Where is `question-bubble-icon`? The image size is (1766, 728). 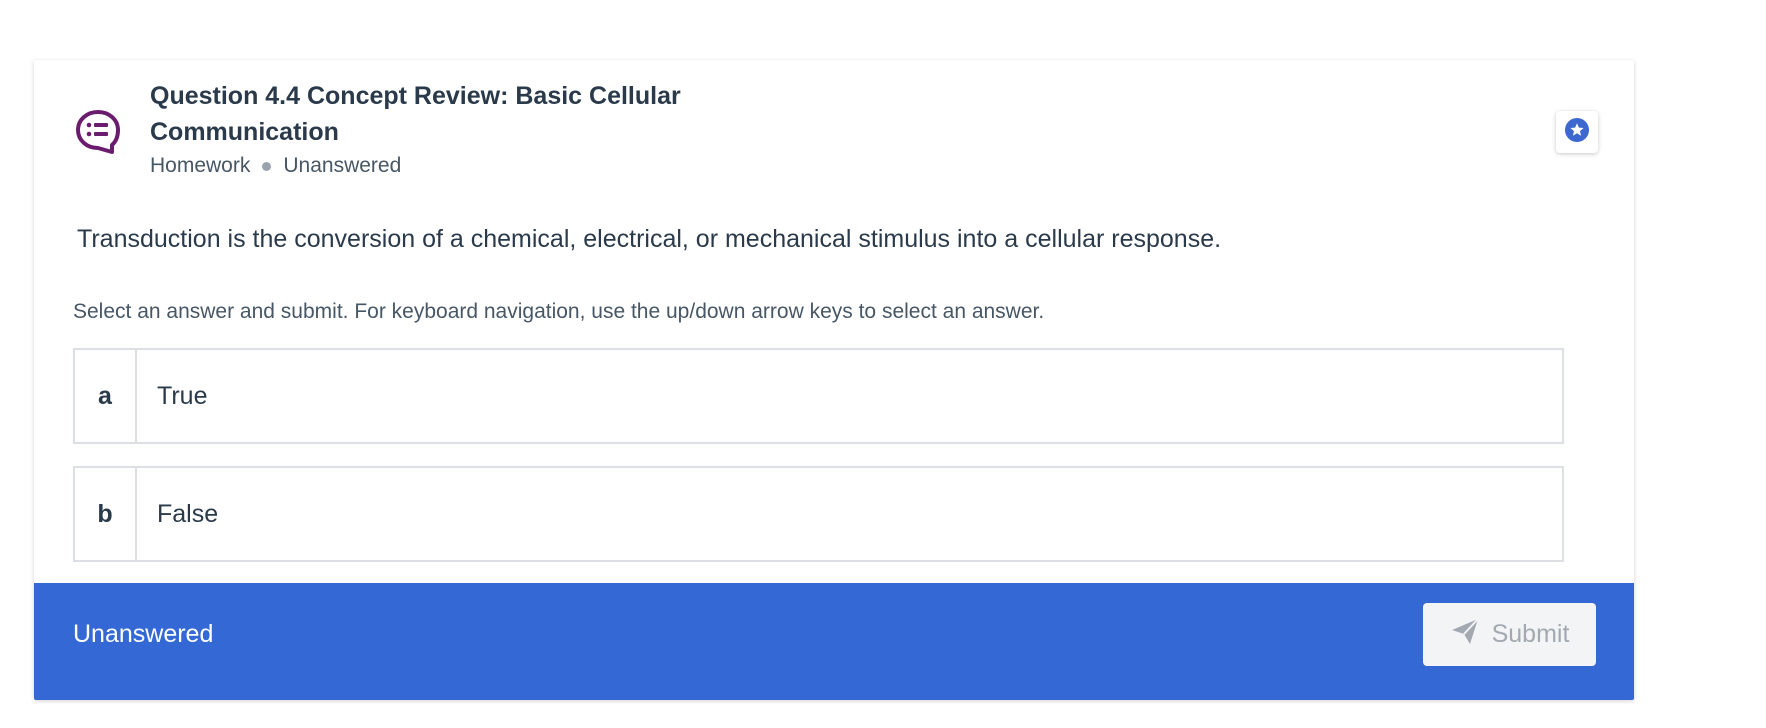
question-bubble-icon is located at coordinates (98, 132).